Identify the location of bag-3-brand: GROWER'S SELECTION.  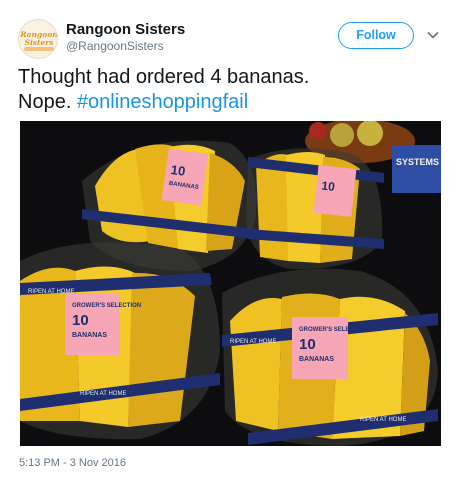
(106, 306).